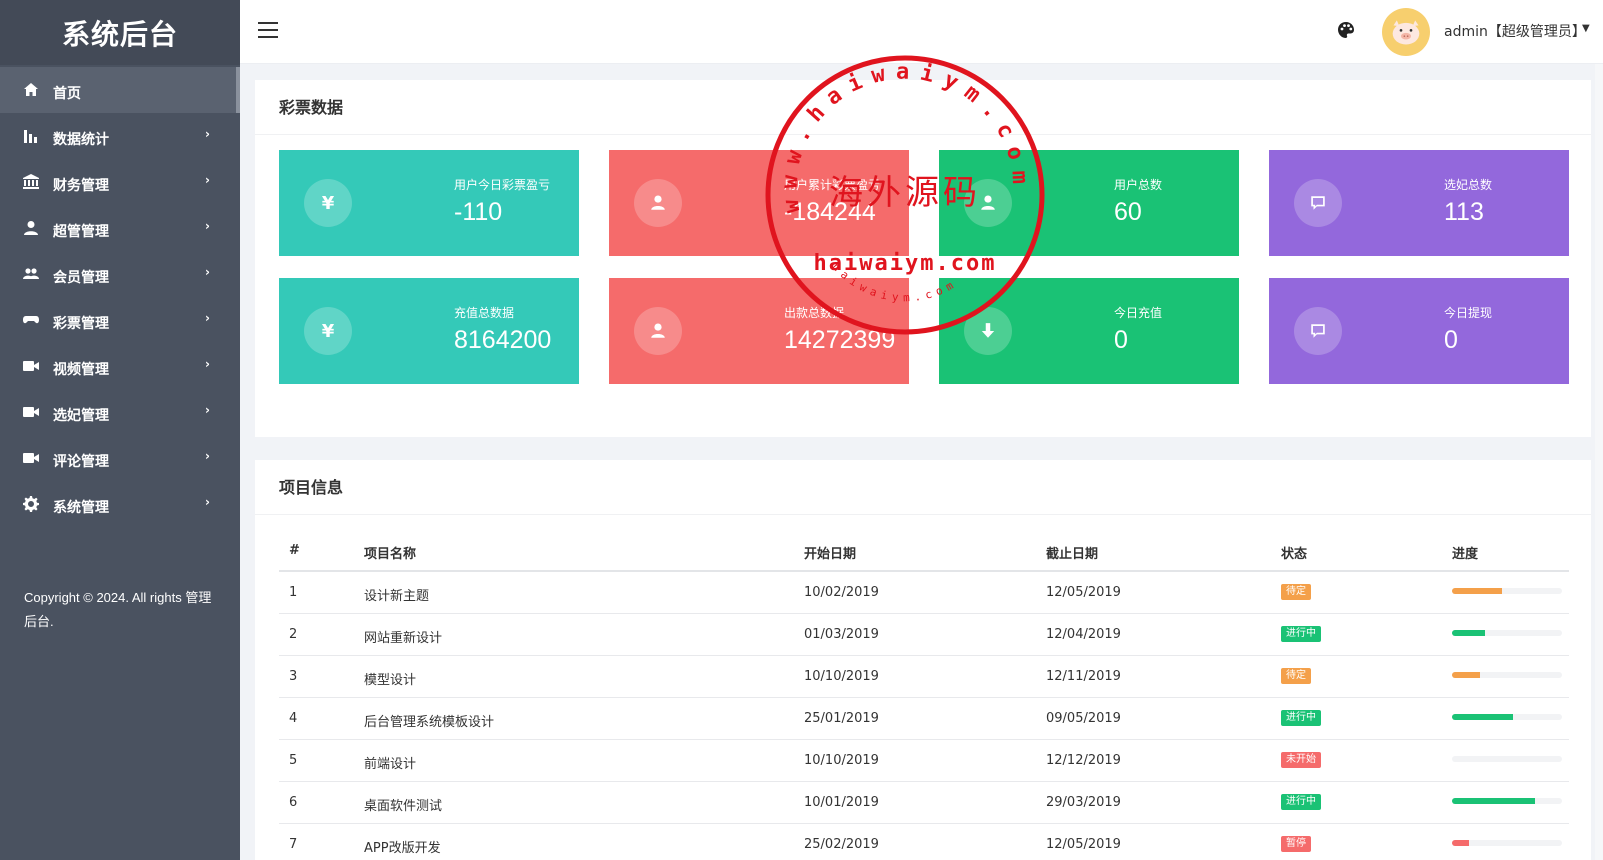 This screenshot has width=1603, height=860. I want to click on bar-chart-icon, so click(31, 136).